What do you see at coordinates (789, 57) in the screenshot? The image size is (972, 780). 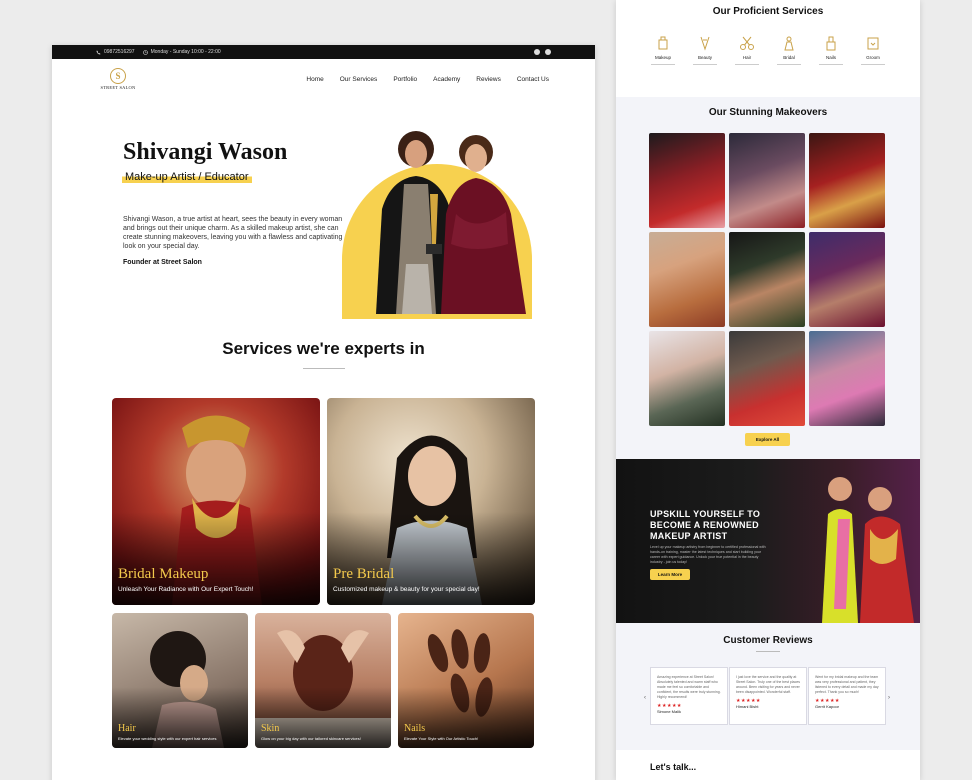 I see `service-label: Bridal` at bounding box center [789, 57].